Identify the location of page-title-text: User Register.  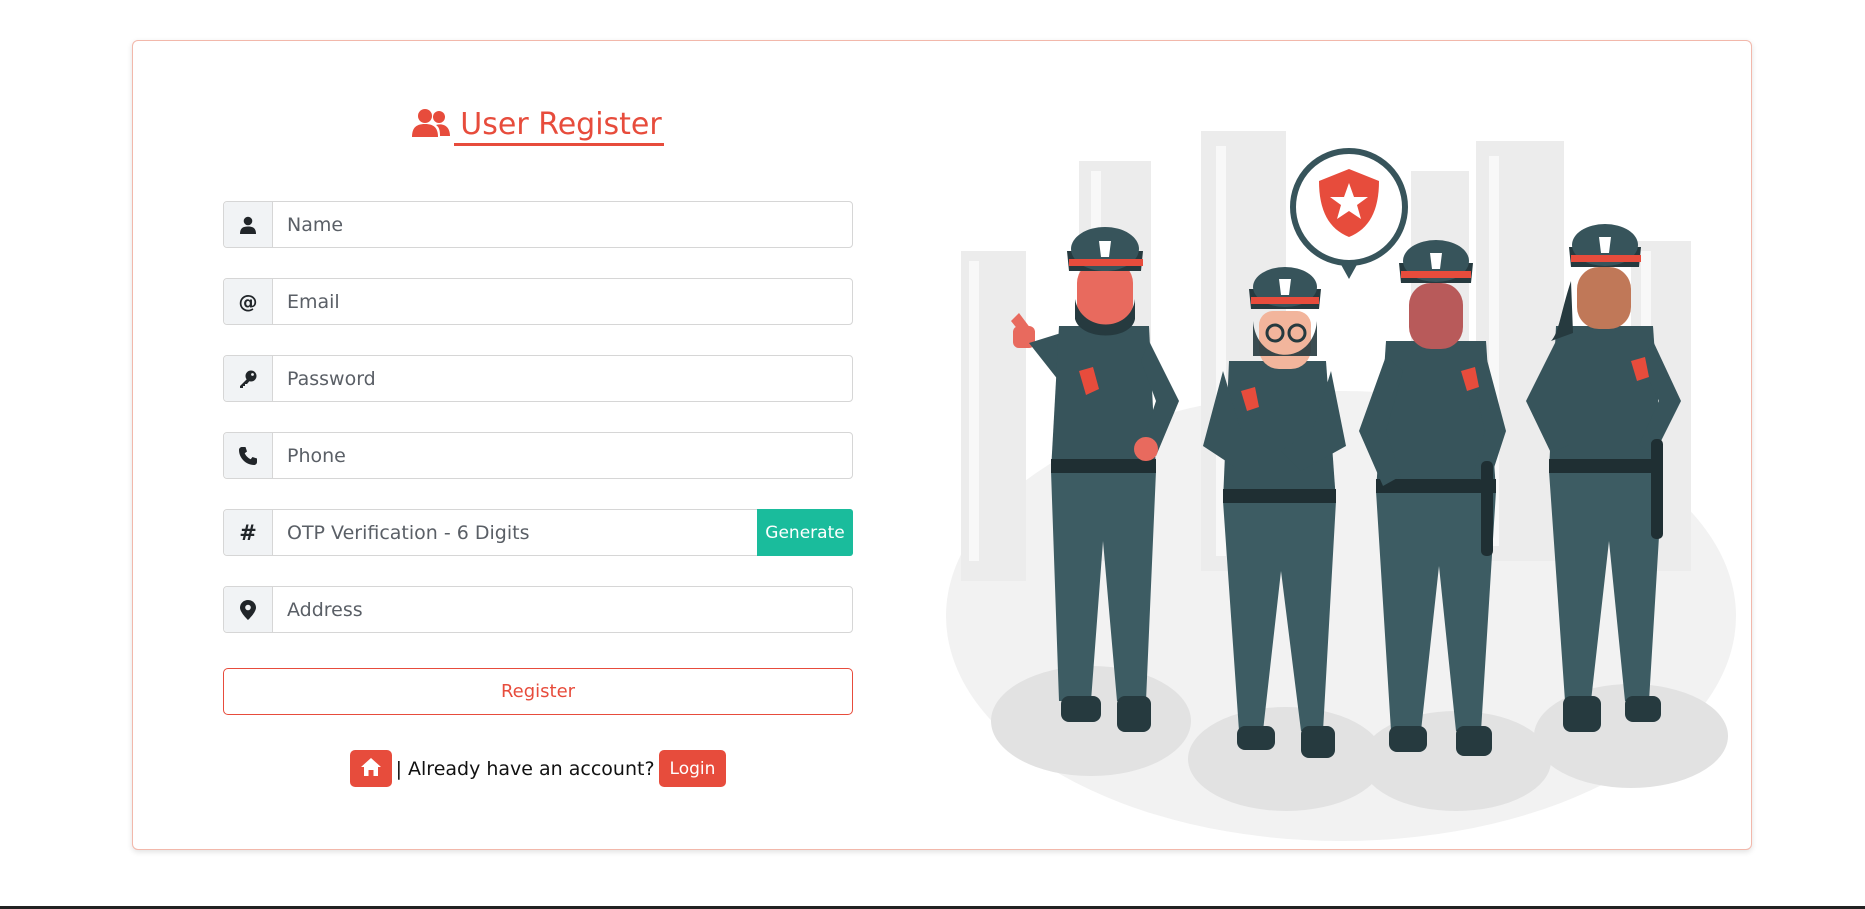
(559, 126).